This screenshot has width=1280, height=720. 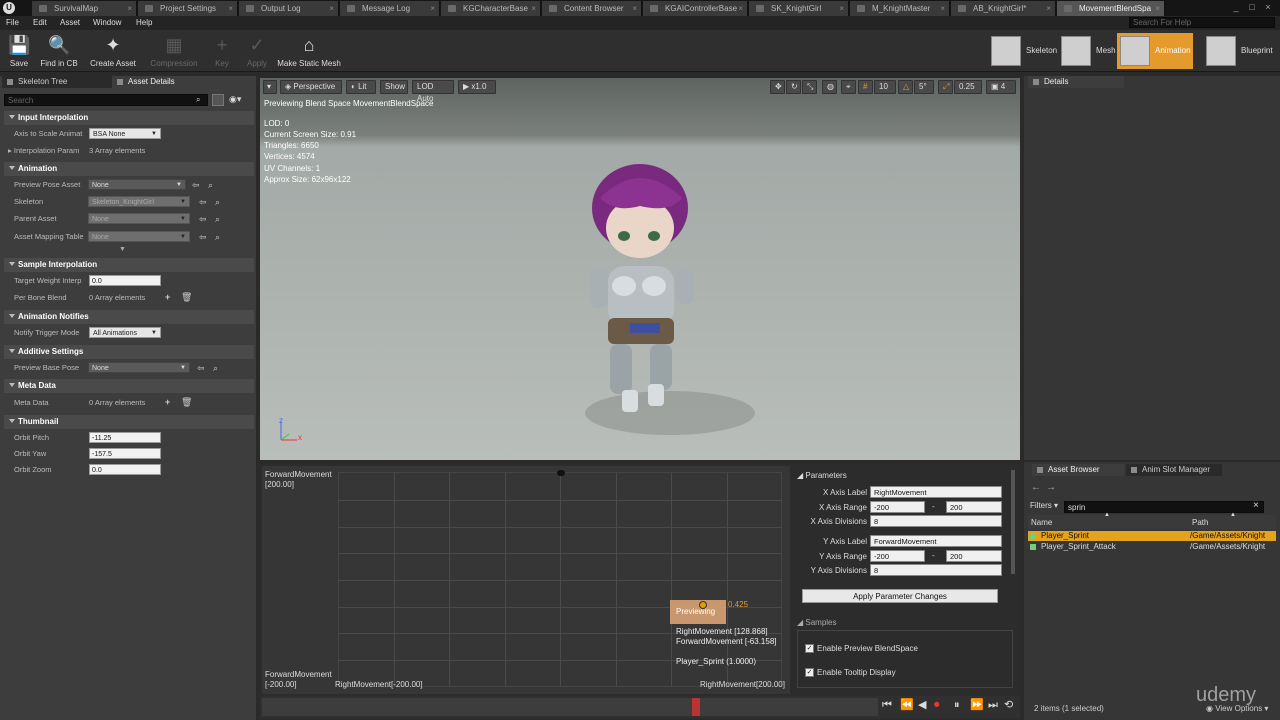 I want to click on rotation-snap-icon: △, so click(x=905, y=87).